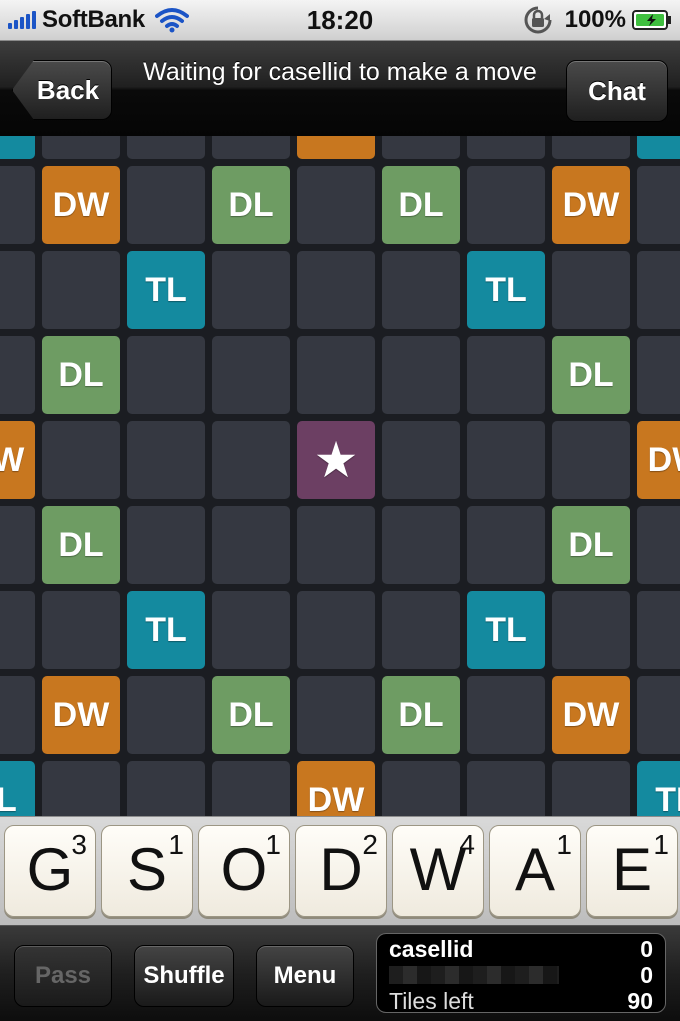 The width and height of the screenshot is (680, 1021). What do you see at coordinates (184, 976) in the screenshot?
I see `shuffle-button: Shuffle` at bounding box center [184, 976].